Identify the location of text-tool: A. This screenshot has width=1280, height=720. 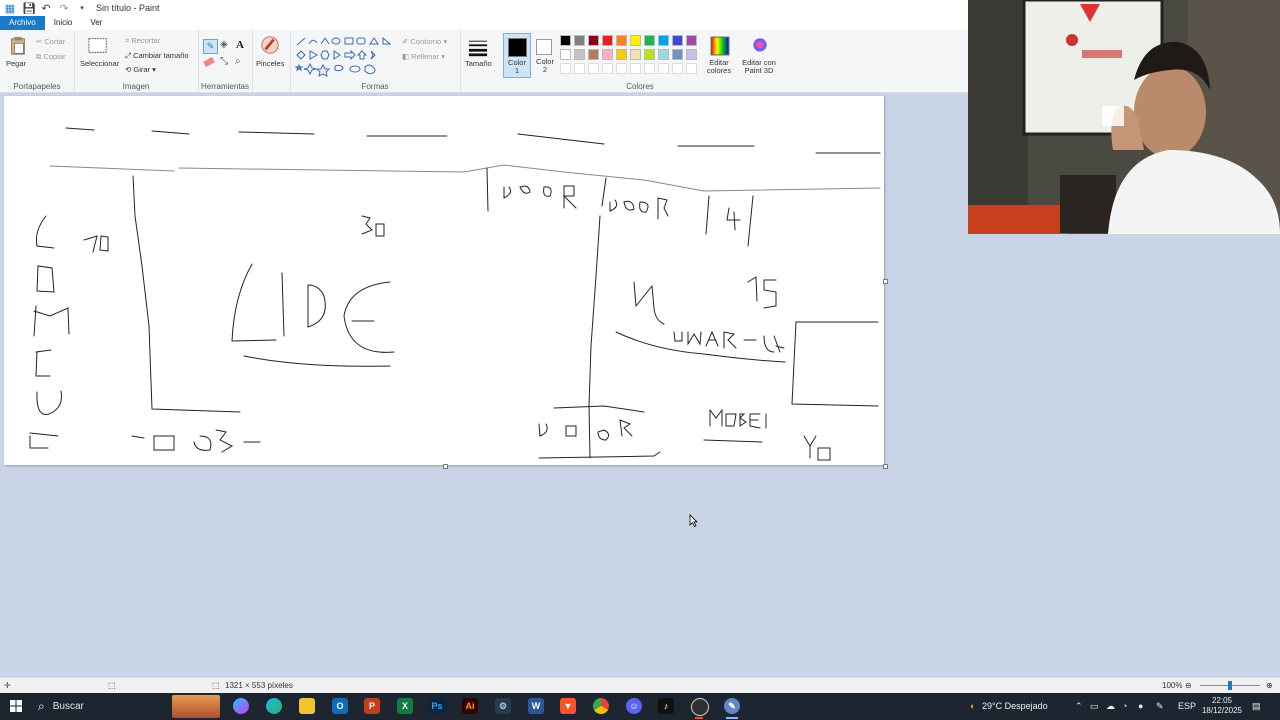
(240, 45).